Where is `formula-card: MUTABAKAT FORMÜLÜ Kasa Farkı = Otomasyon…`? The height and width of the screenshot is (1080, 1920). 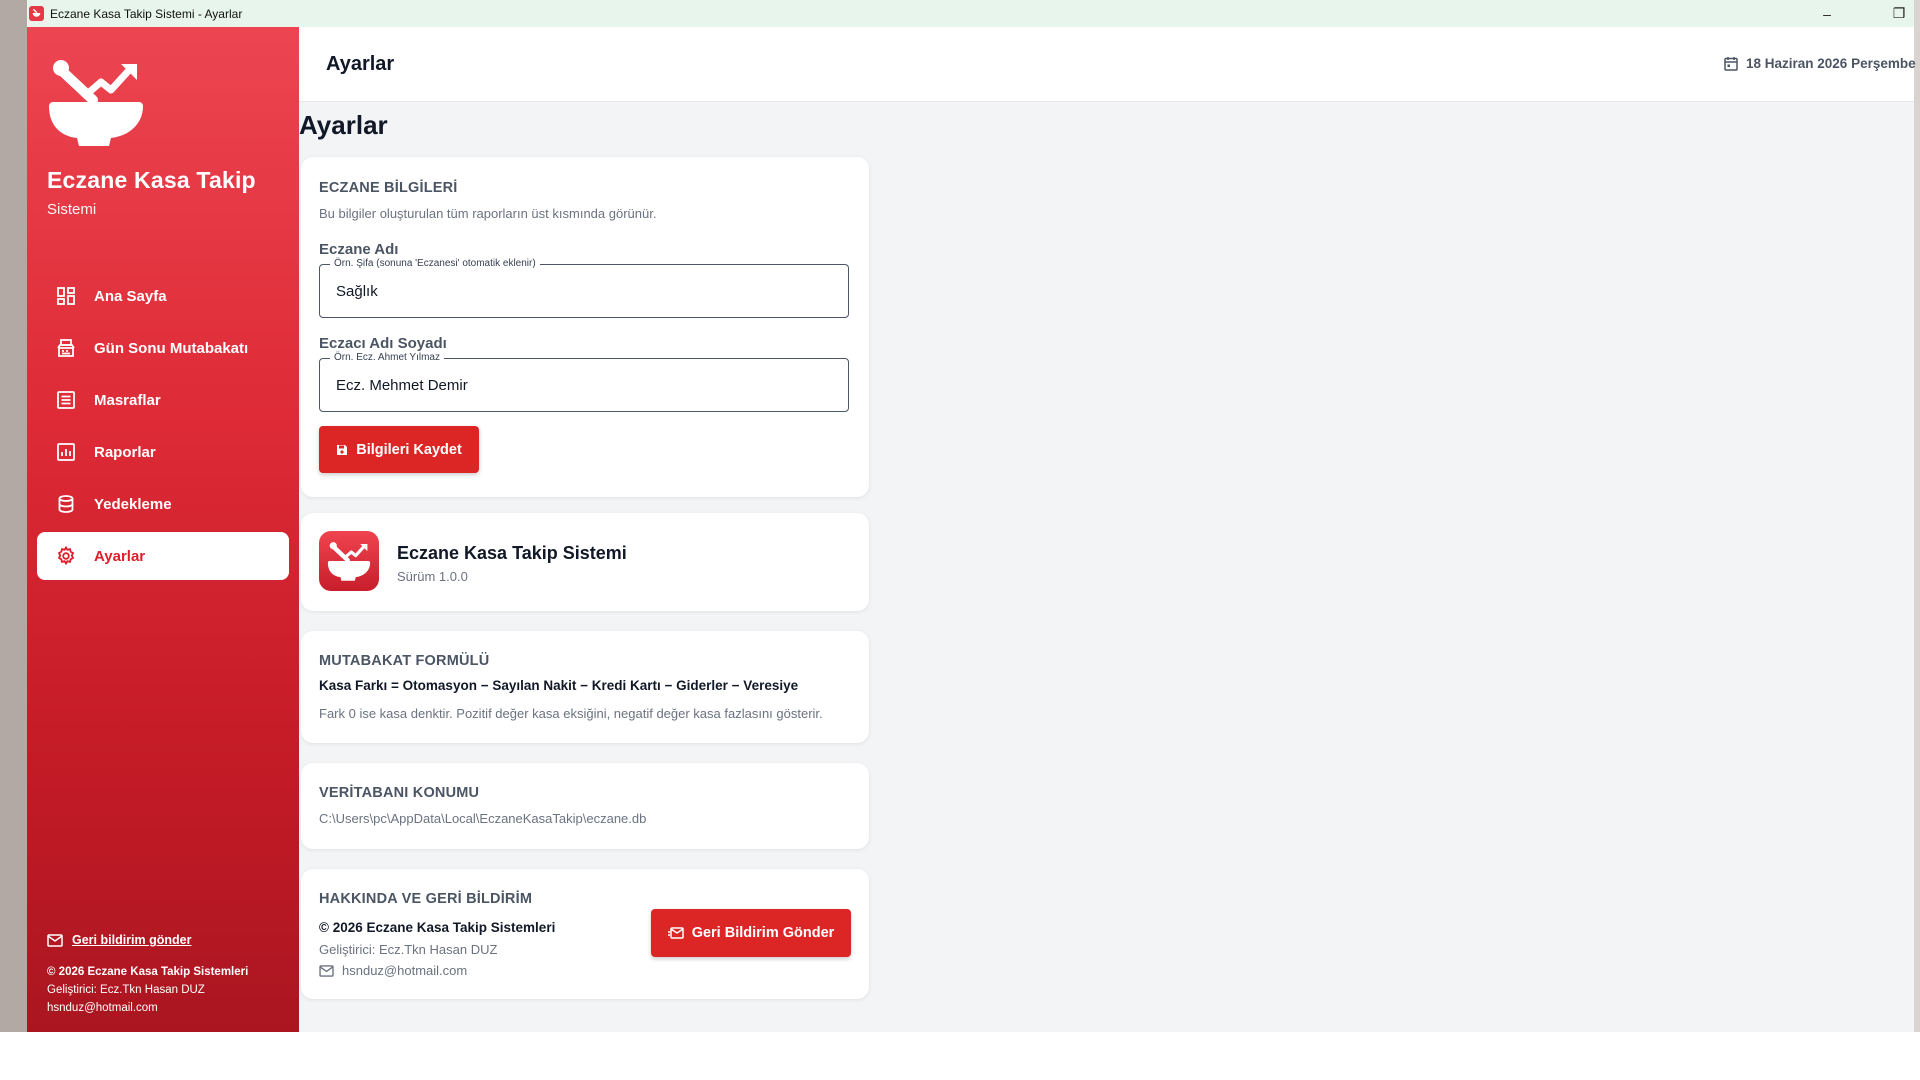
formula-card: MUTABAKAT FORMÜLÜ Kasa Farkı = Otomasyon… is located at coordinates (585, 687).